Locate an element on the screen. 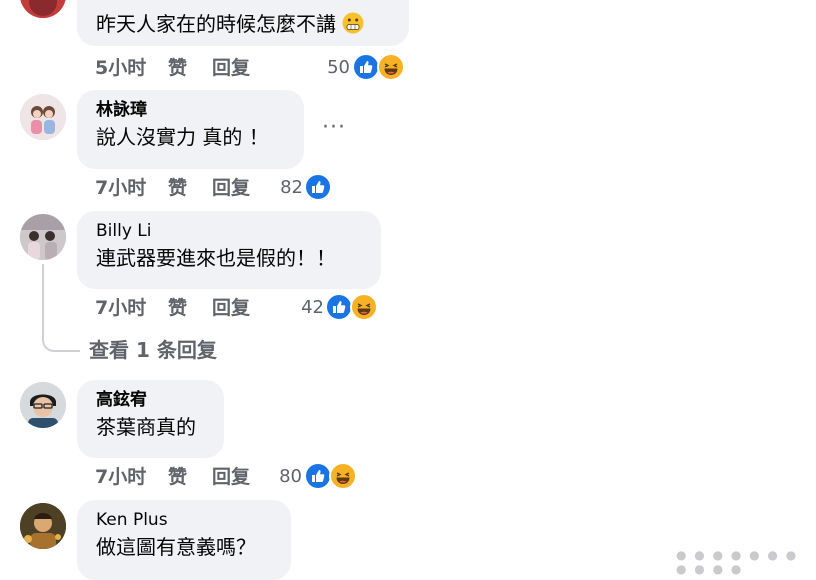 Image resolution: width=816 pixels, height=580 pixels. reaction-count: 82 is located at coordinates (287, 188).